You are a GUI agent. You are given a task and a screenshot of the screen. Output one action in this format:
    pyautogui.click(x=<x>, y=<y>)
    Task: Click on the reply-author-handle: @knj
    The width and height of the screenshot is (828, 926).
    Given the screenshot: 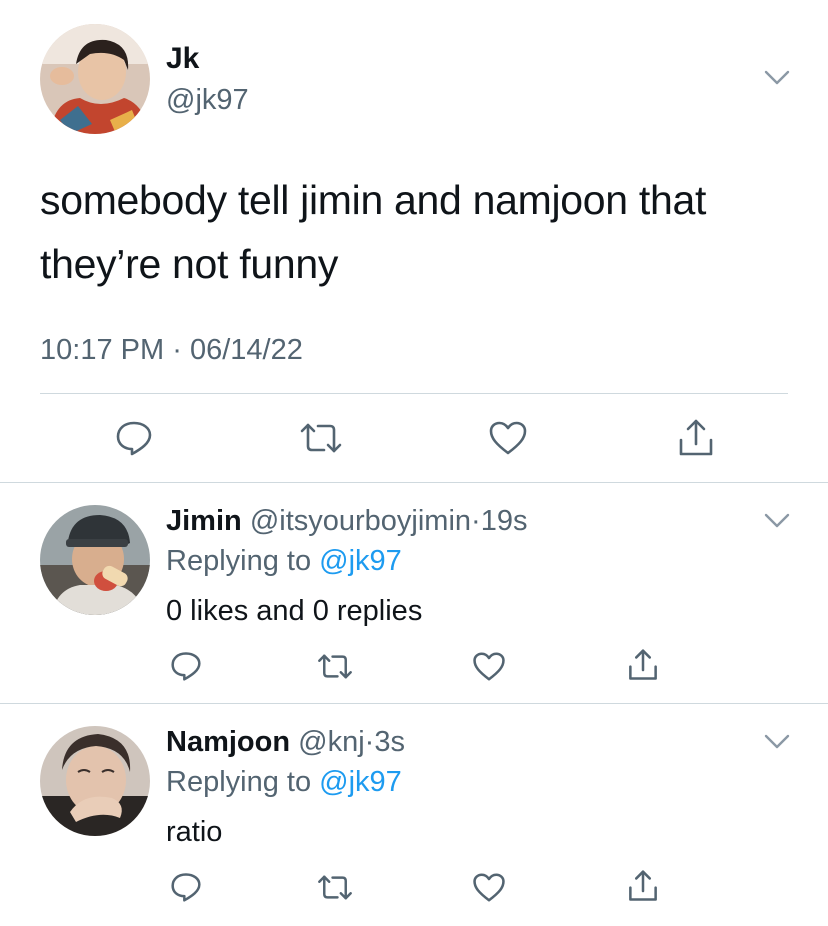 What is the action you would take?
    pyautogui.click(x=331, y=742)
    